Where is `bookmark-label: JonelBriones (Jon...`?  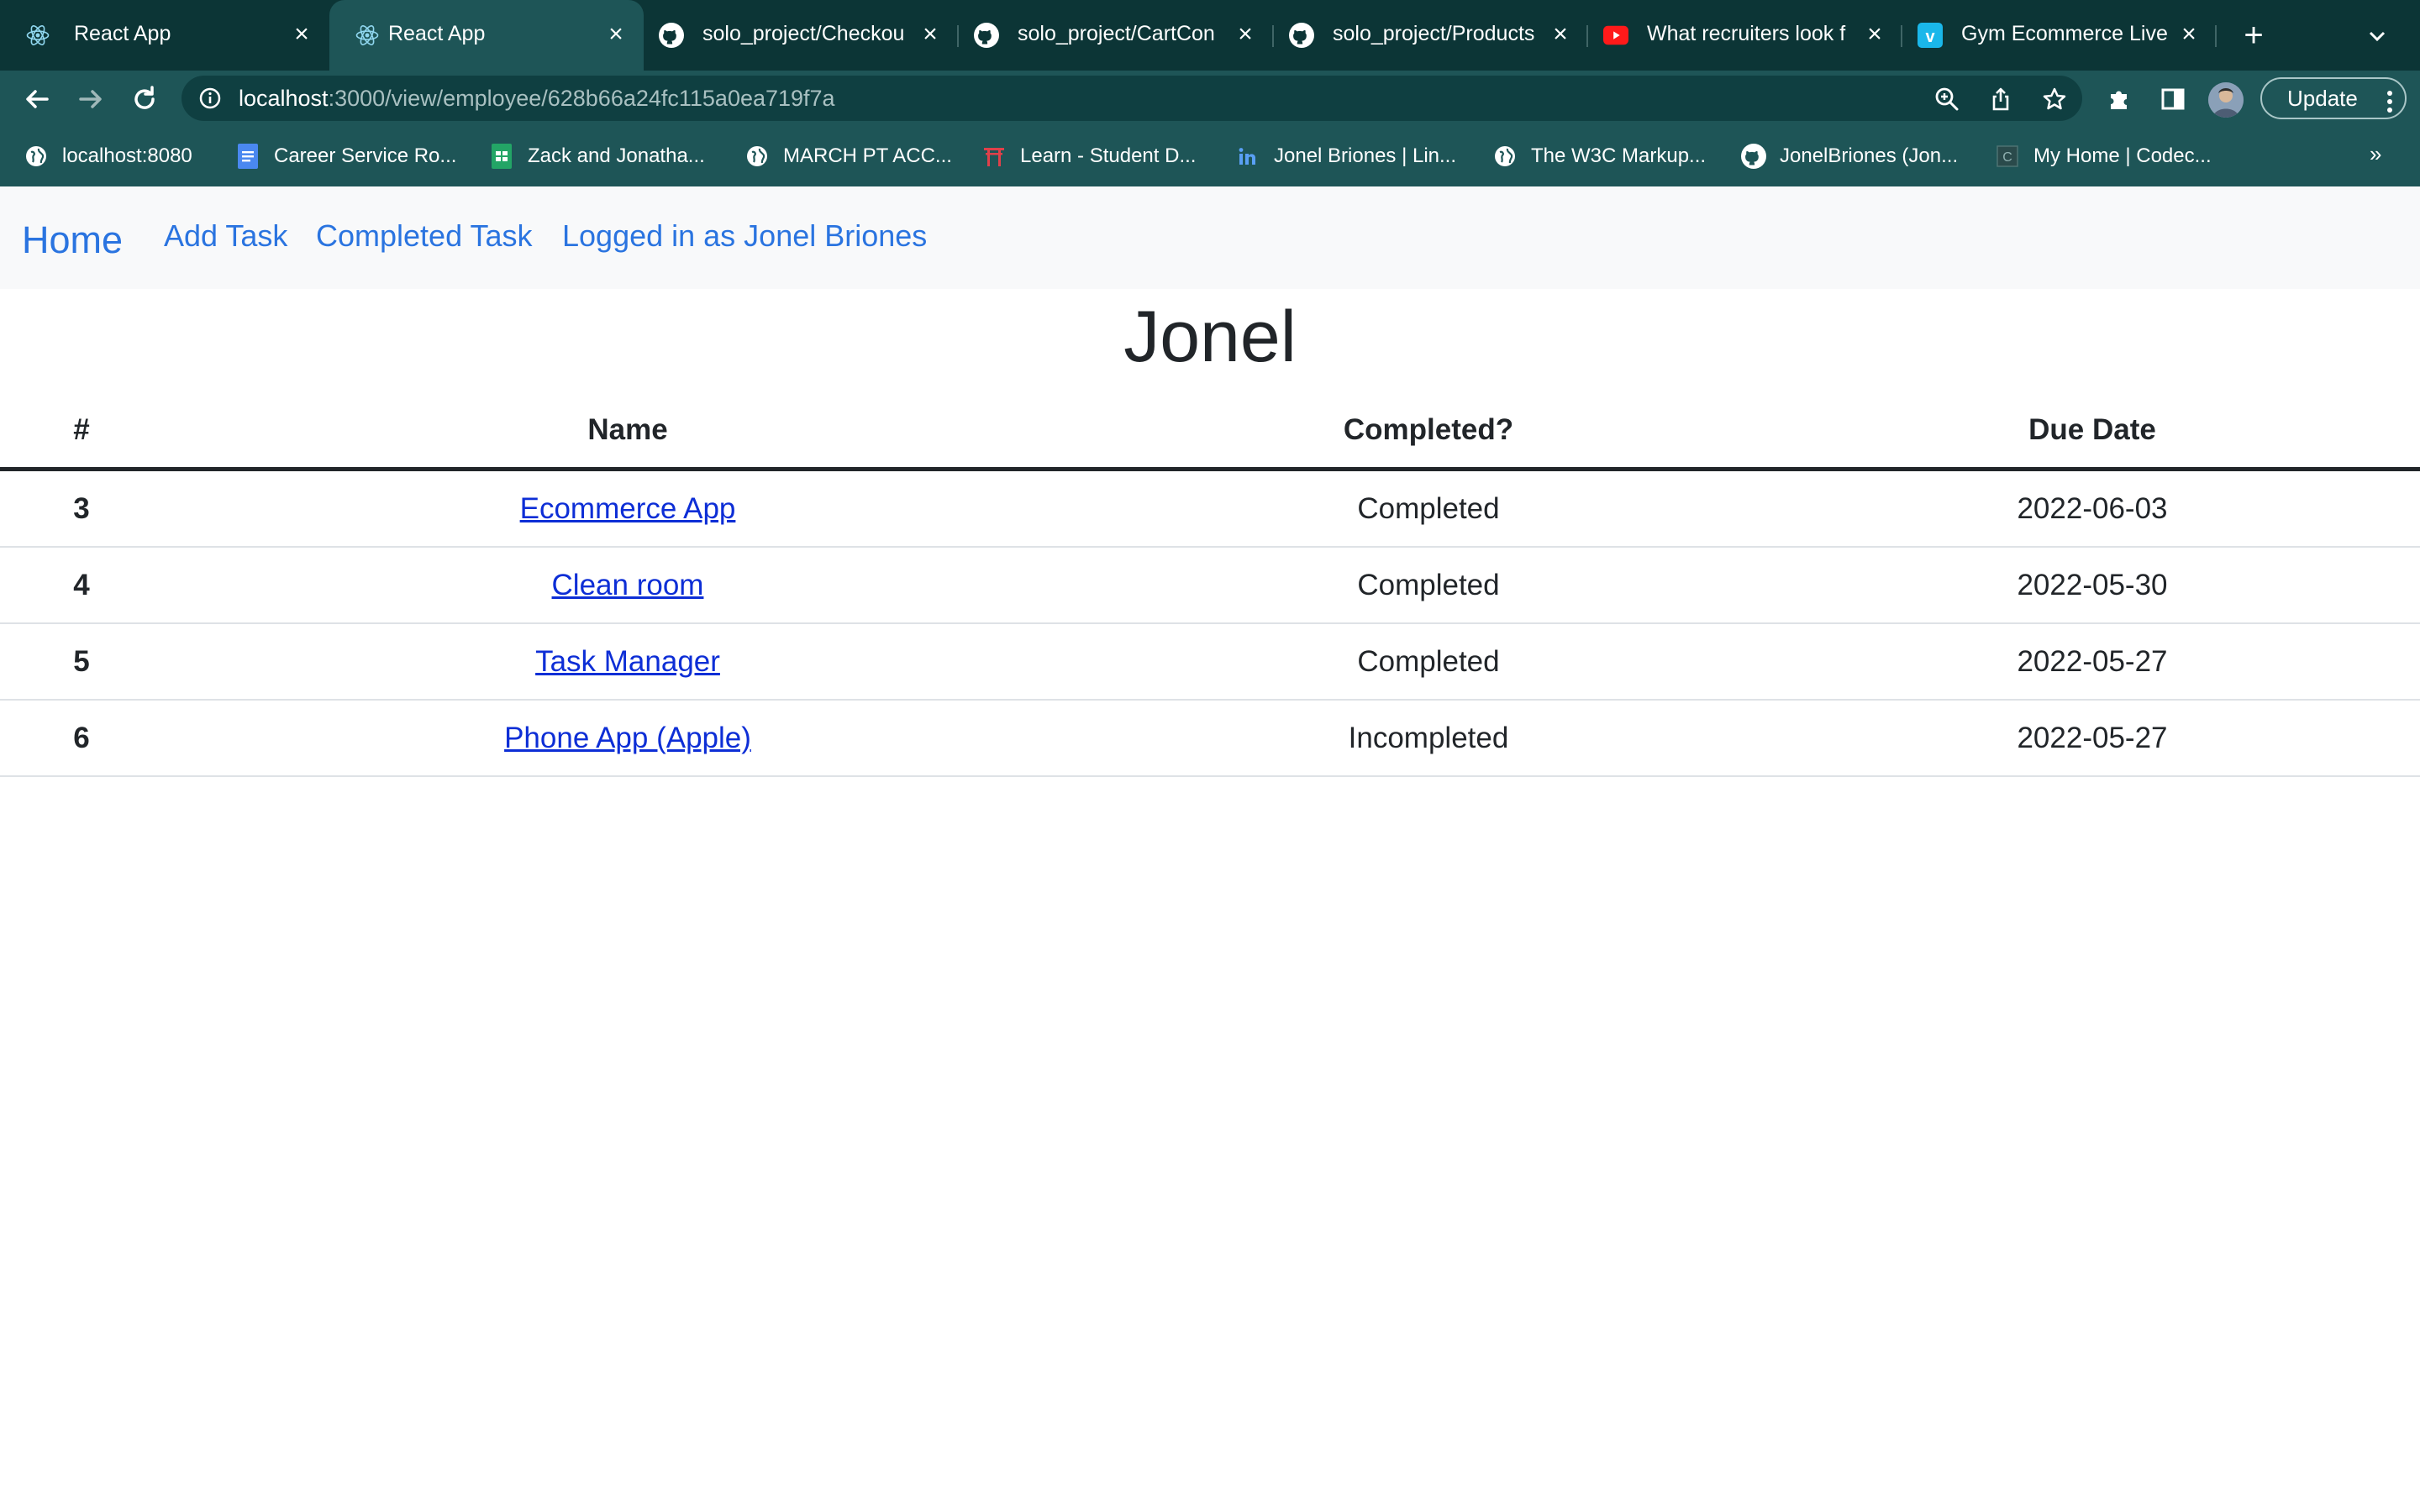 bookmark-label: JonelBriones (Jon... is located at coordinates (1869, 155).